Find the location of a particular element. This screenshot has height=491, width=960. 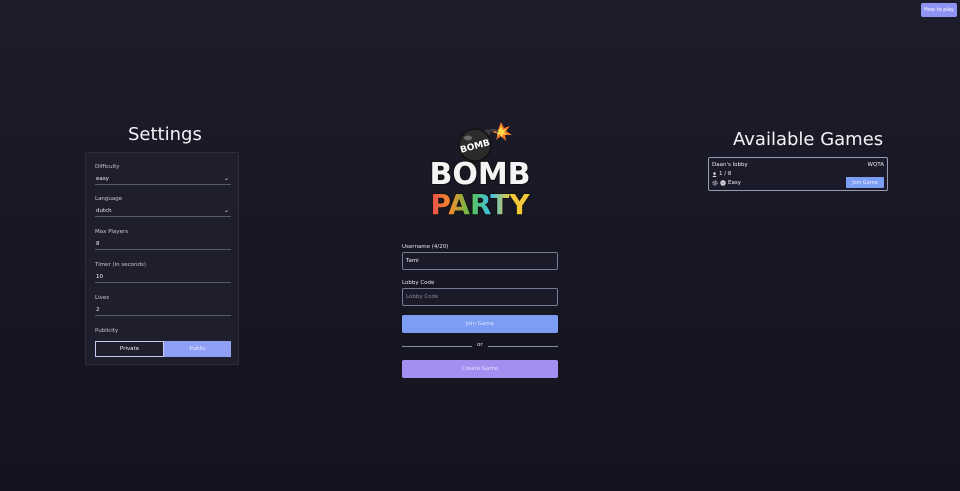

join-game-button: Join Game is located at coordinates (480, 324).